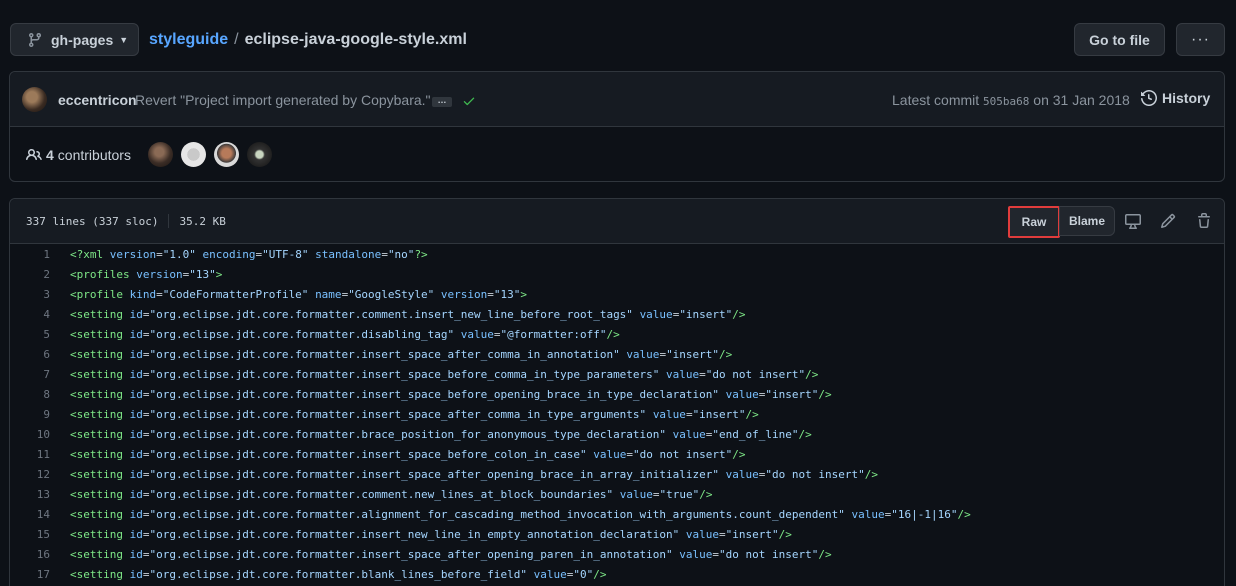 Image resolution: width=1236 pixels, height=586 pixels. Describe the element at coordinates (328, 294) in the screenshot. I see `code-token: name` at that location.